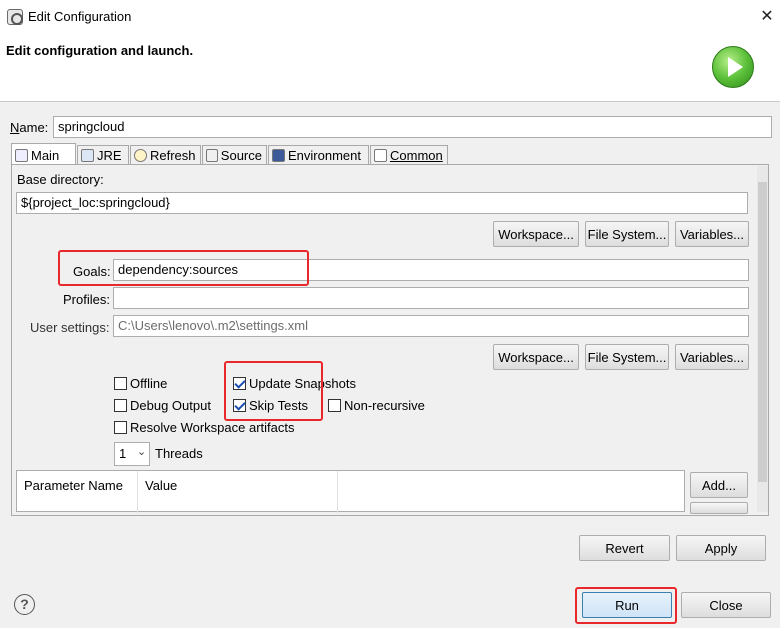 This screenshot has width=780, height=628. Describe the element at coordinates (726, 605) in the screenshot. I see `close-button: Close` at that location.